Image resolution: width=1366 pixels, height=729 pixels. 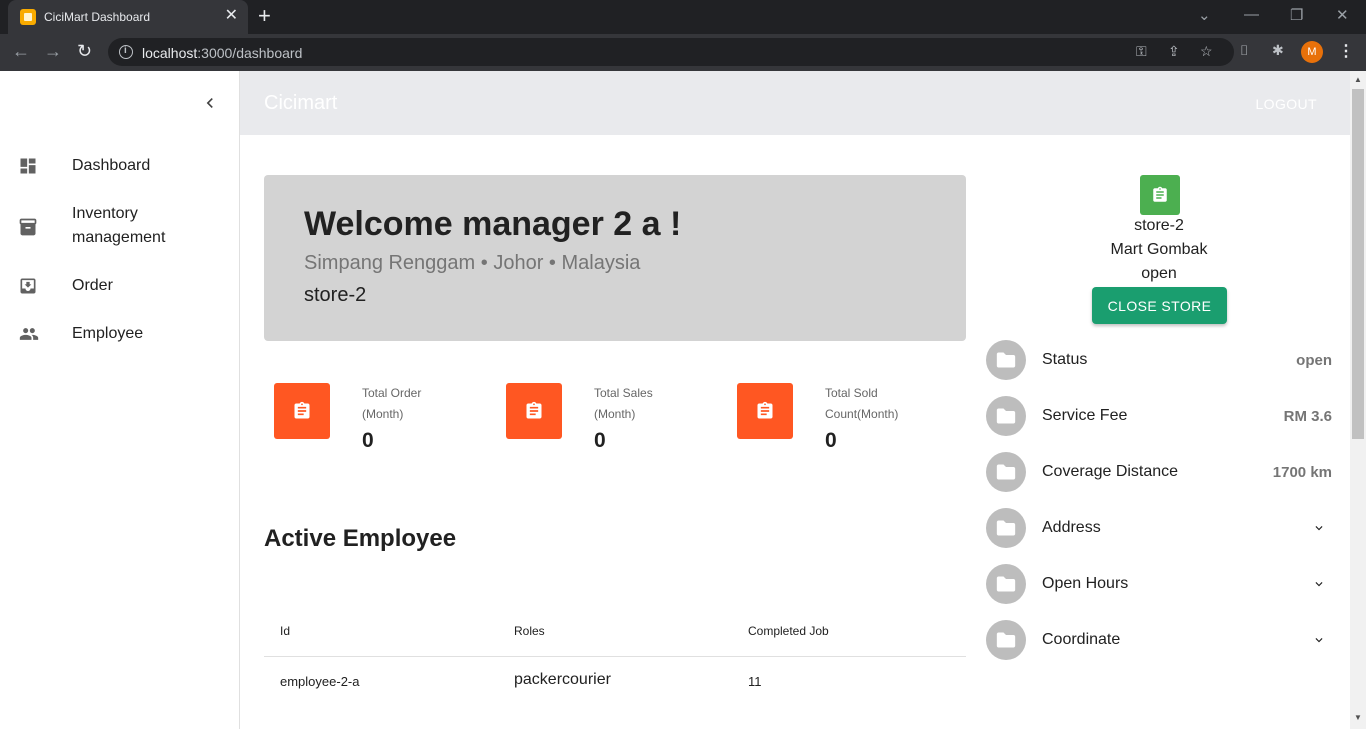 I want to click on browser-tabstrip: CiciMart Dashboard ✕ + ⌄ — ❐ ✕, so click(x=683, y=17).